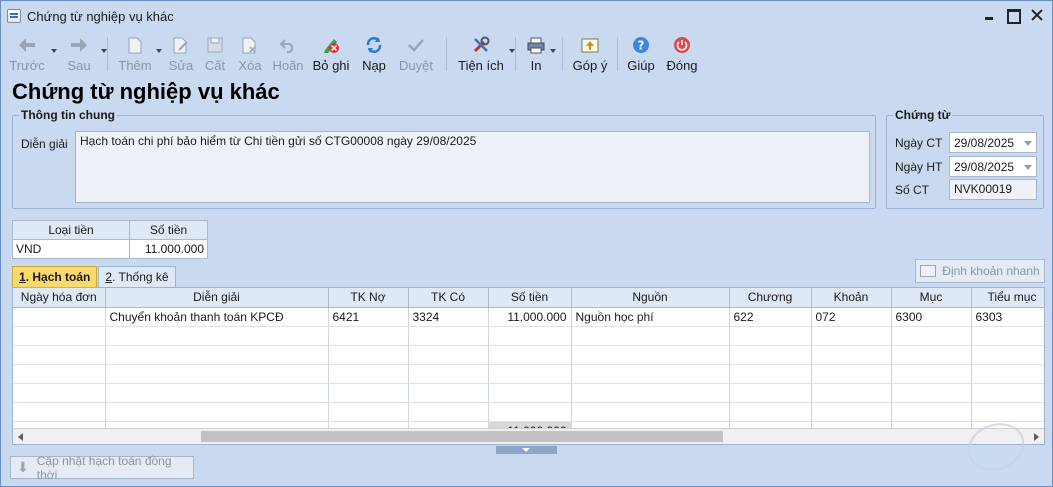  What do you see at coordinates (368, 298) in the screenshot?
I see `col-debit-account: TK Nợ` at bounding box center [368, 298].